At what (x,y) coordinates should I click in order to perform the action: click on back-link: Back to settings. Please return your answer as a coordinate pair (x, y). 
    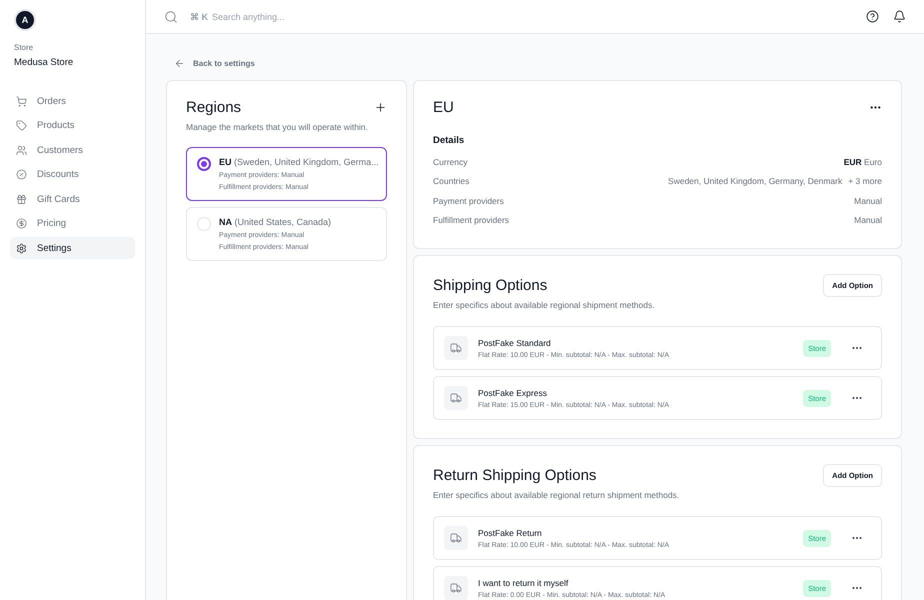
    Looking at the image, I should click on (214, 63).